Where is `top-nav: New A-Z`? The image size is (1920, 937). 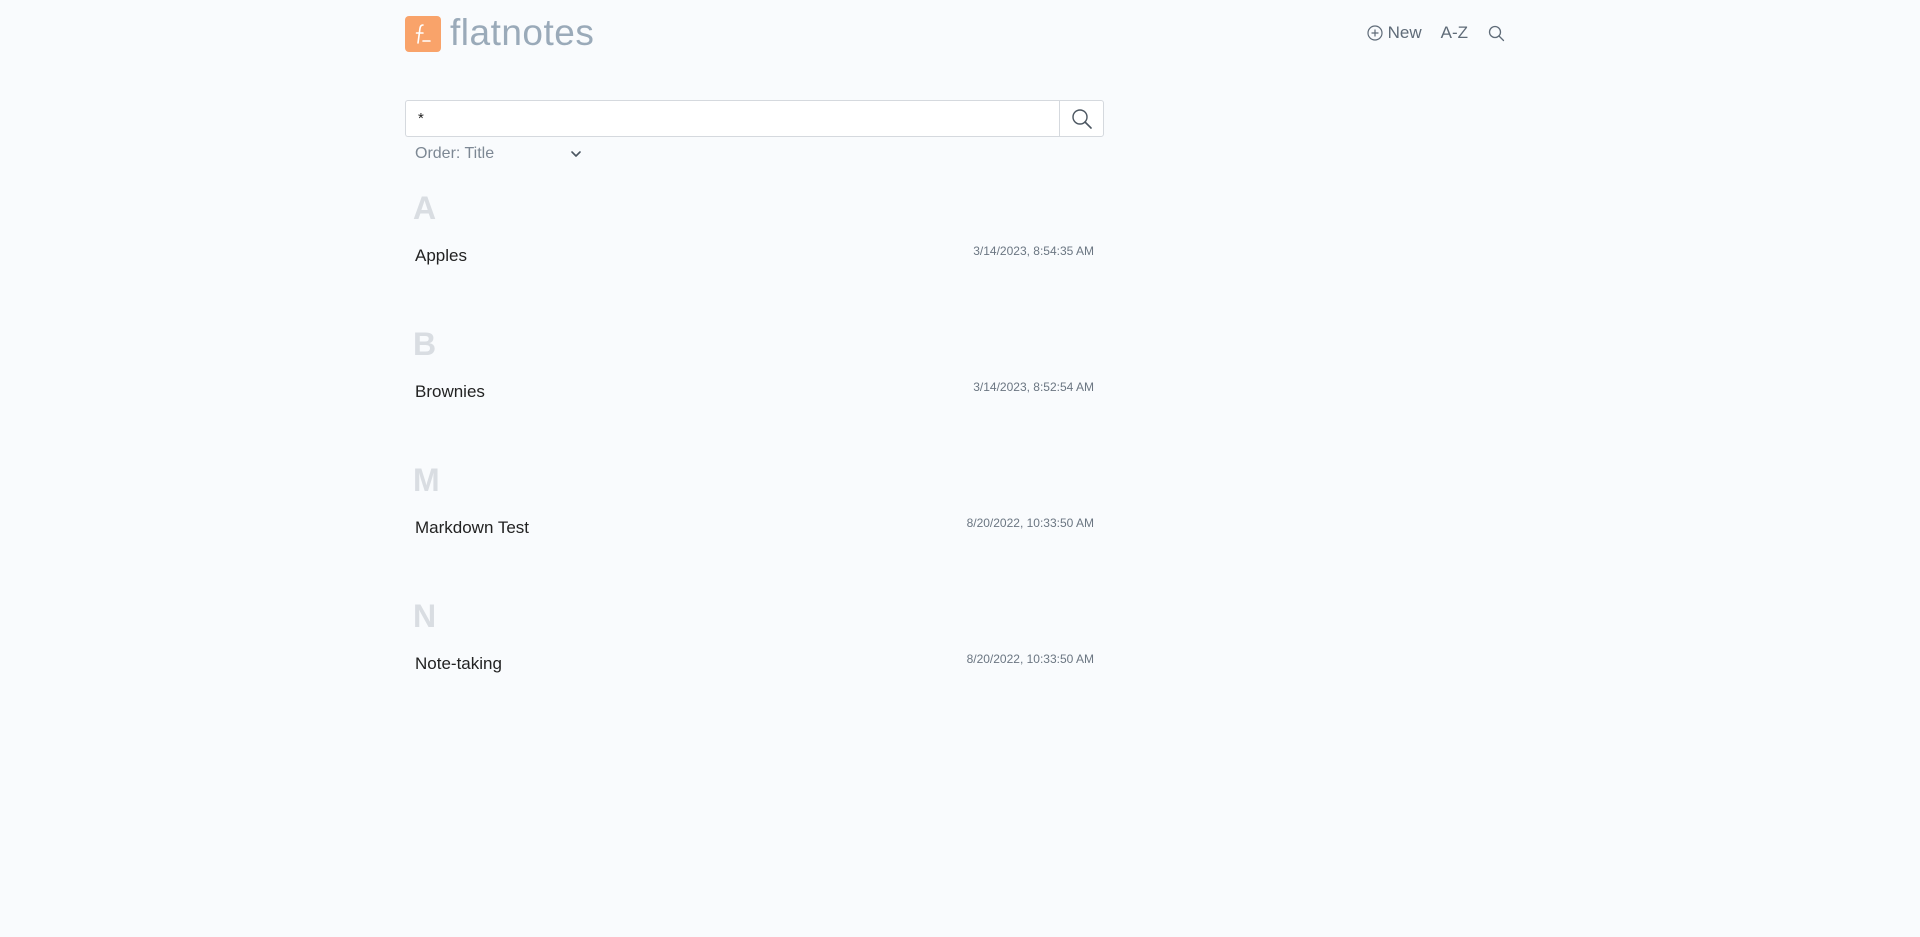
top-nav: New A-Z is located at coordinates (1435, 33).